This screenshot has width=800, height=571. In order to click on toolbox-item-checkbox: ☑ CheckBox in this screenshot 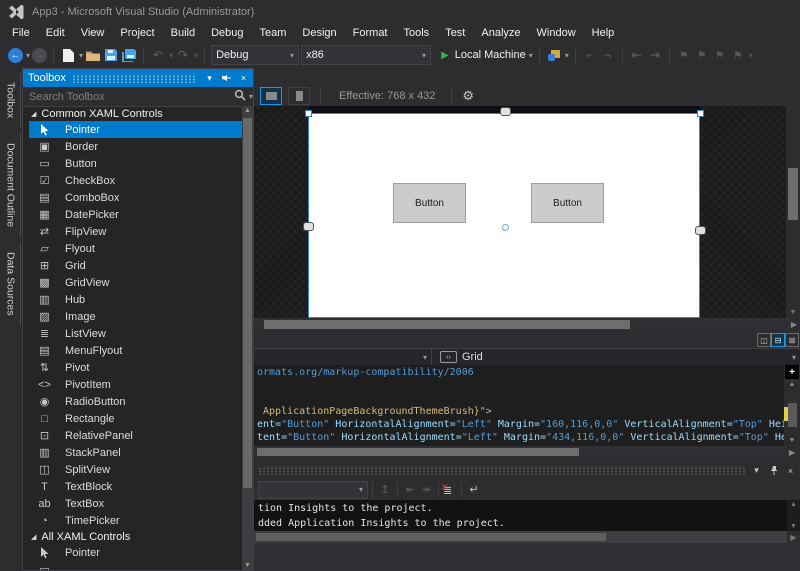, I will do `click(135, 180)`.